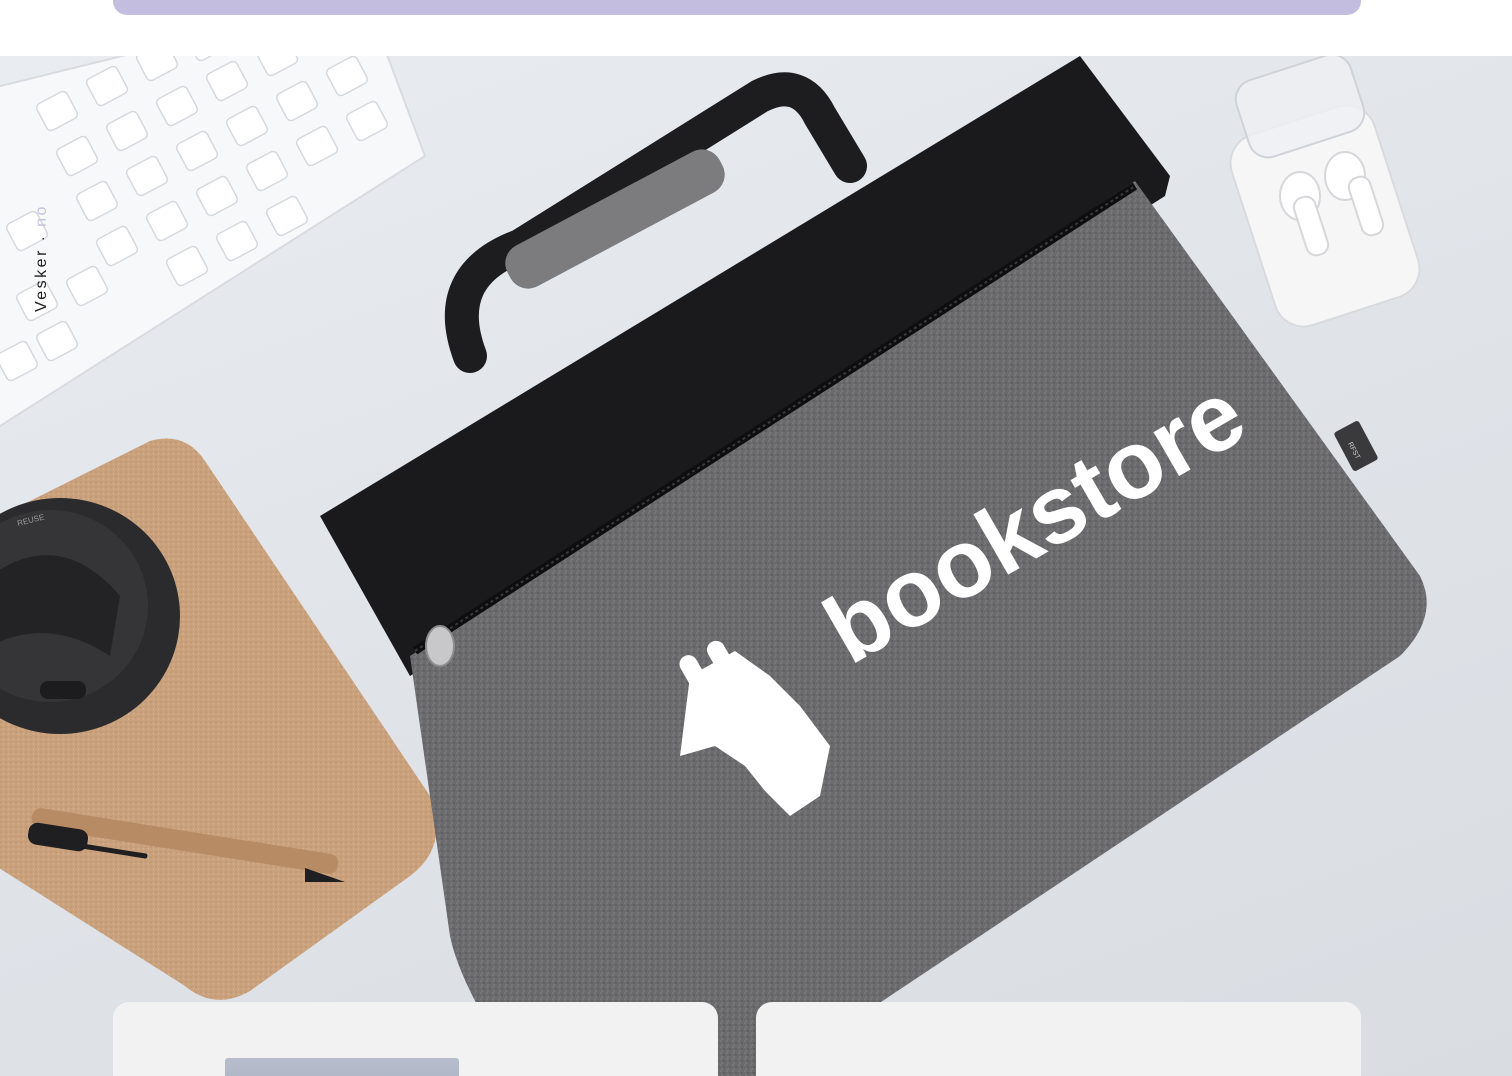  Describe the element at coordinates (213, 242) in the screenshot. I see `keyboard-shape` at that location.